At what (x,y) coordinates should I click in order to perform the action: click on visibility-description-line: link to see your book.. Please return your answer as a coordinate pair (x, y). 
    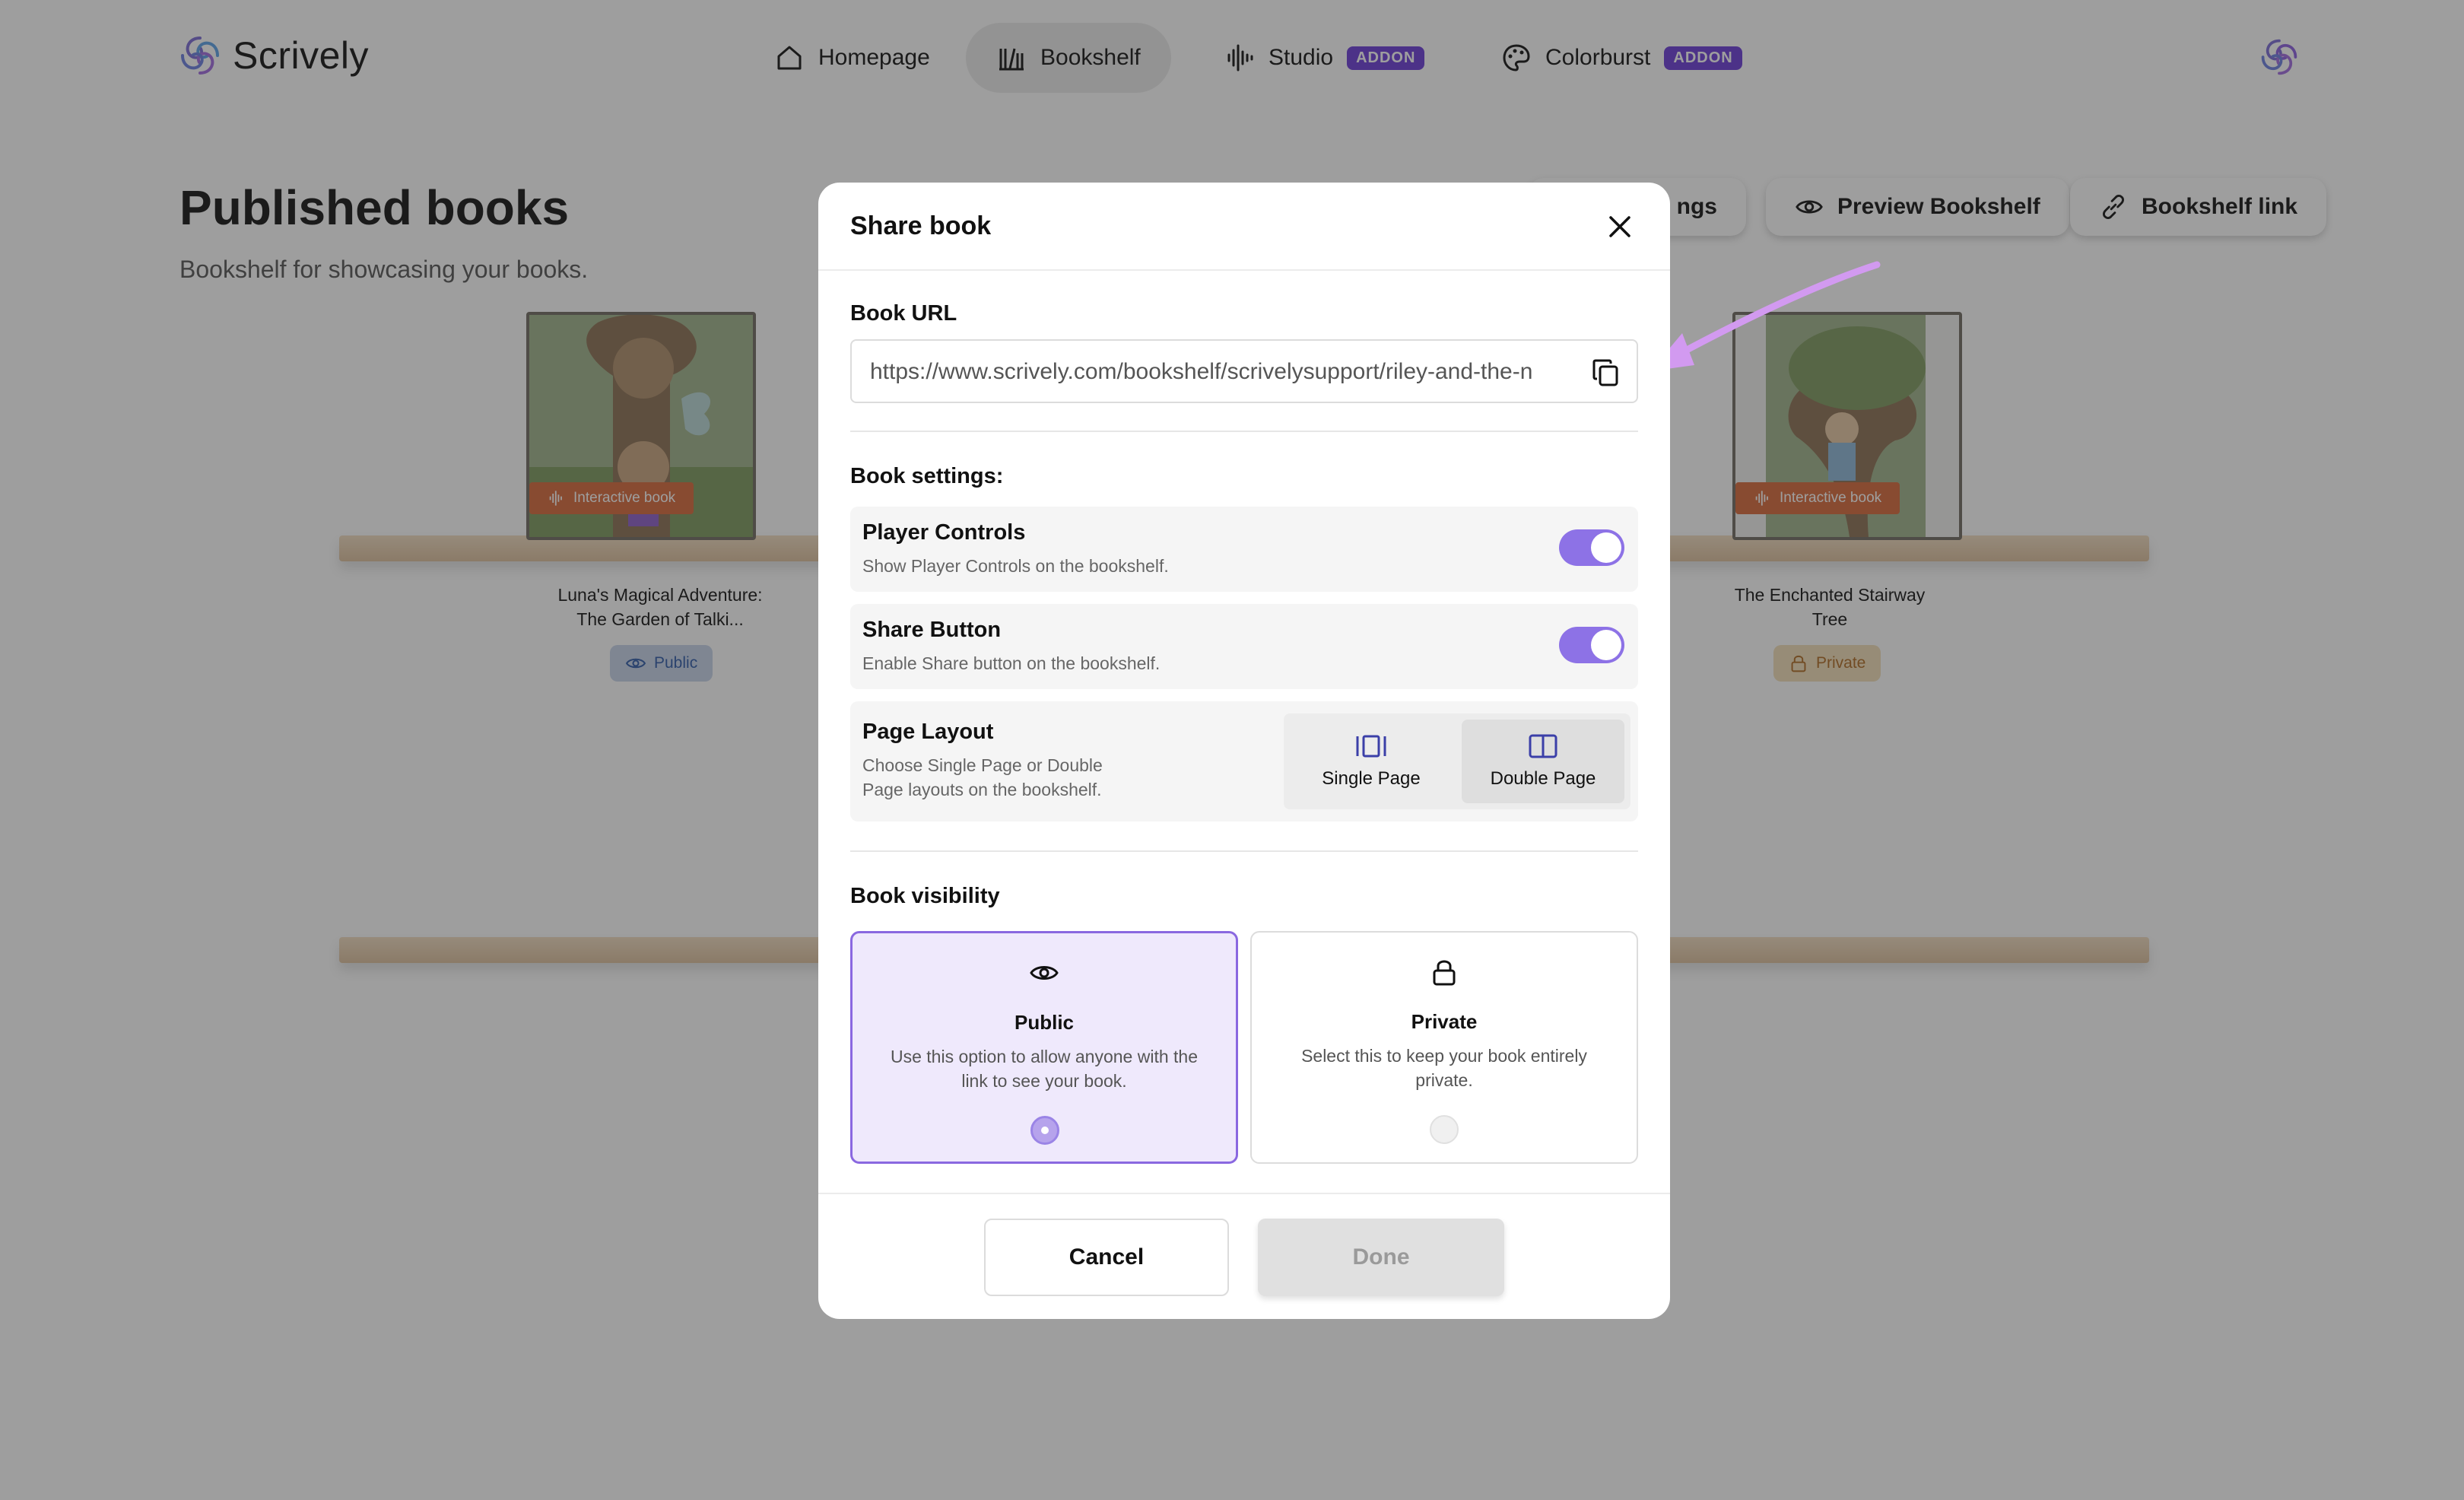
    Looking at the image, I should click on (1044, 1081).